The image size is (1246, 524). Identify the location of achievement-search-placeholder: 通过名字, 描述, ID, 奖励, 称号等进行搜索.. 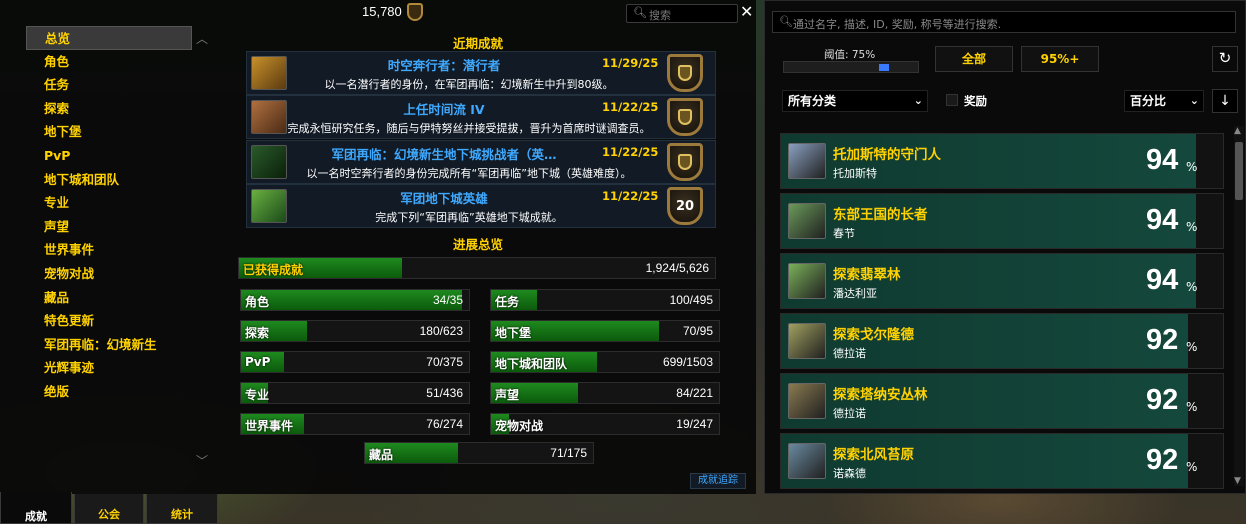
(897, 24).